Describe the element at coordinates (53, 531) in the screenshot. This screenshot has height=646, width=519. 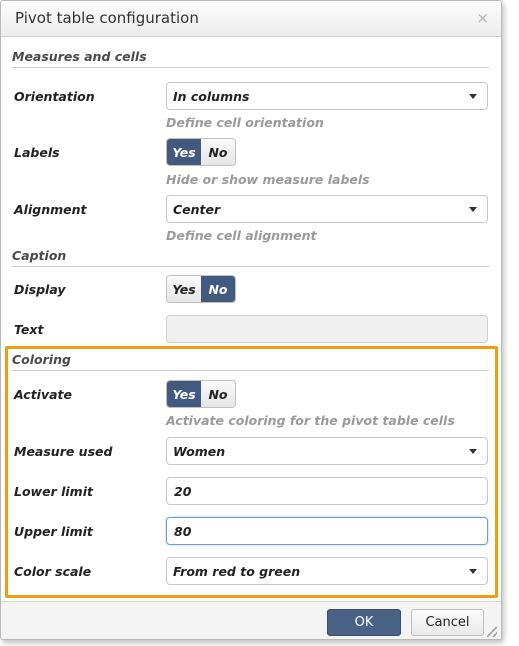
I see `upper-limit-label: Upper limit` at that location.